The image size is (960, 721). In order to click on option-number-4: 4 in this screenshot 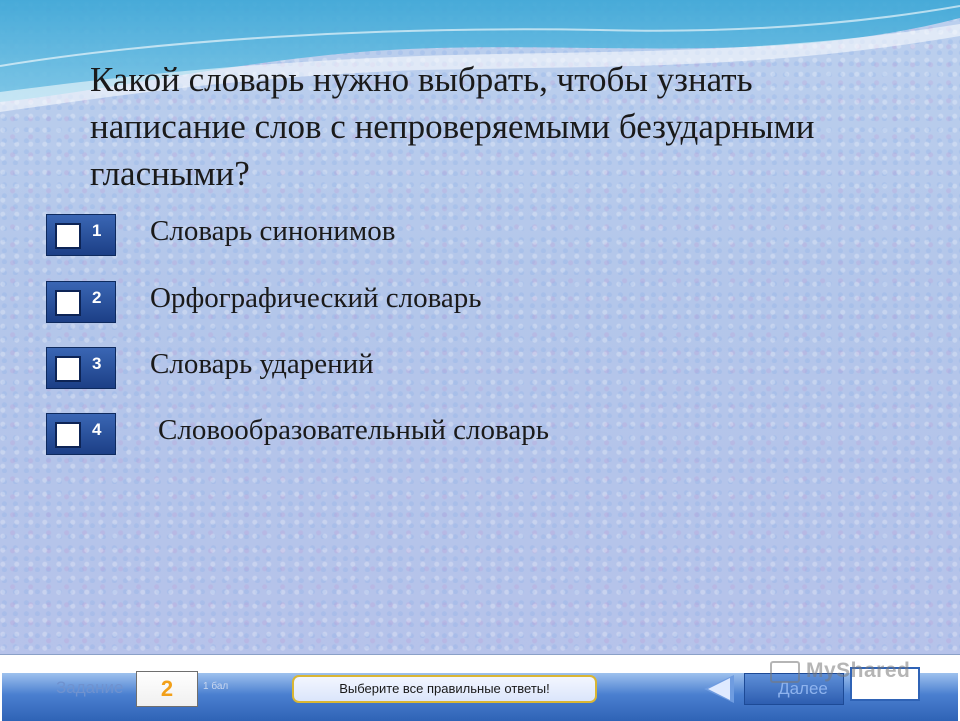, I will do `click(97, 429)`.